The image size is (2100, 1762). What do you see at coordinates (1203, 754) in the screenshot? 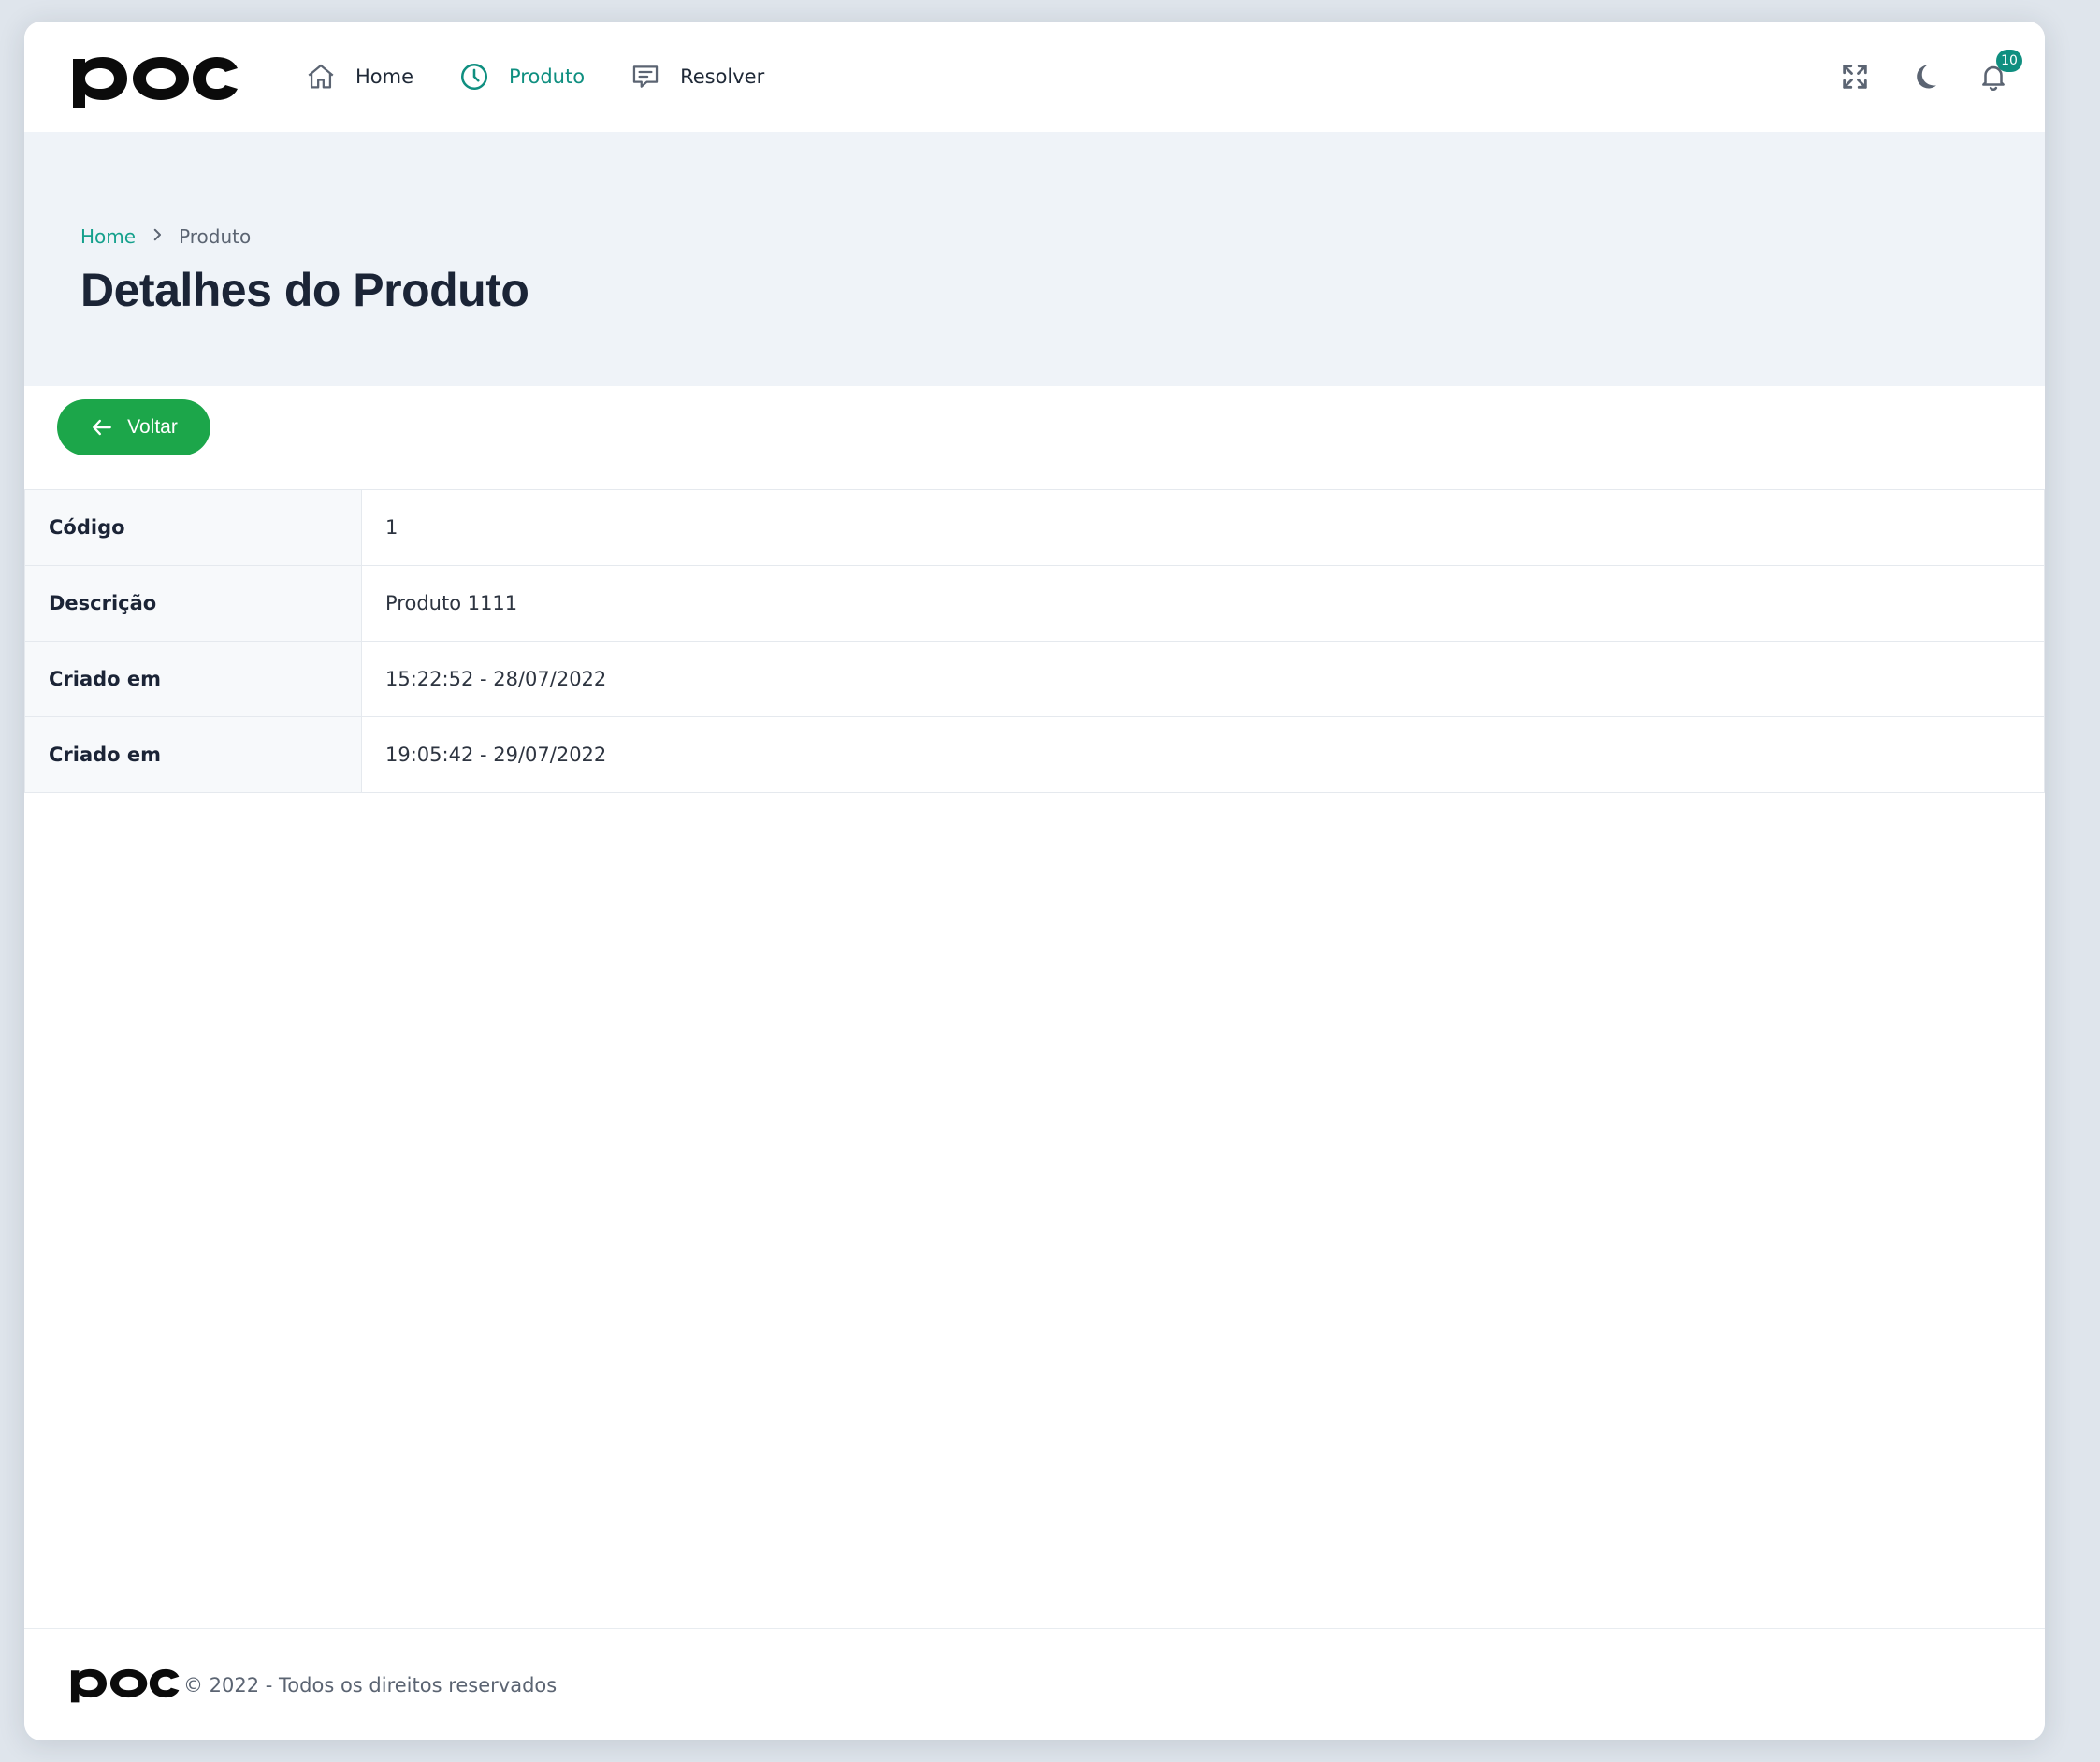
I see `detail-value: 19:05:42 - 29/07/2022` at bounding box center [1203, 754].